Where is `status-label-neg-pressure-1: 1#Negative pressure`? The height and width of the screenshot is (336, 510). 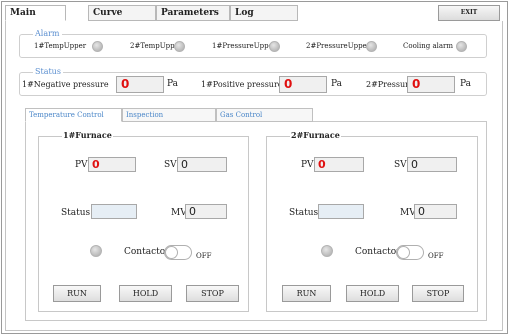
status-label-neg-pressure-1: 1#Negative pressure is located at coordinates (65, 84).